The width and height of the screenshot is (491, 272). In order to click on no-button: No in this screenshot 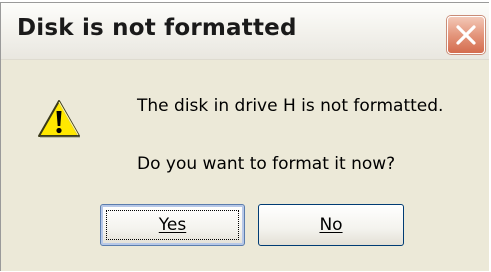, I will do `click(331, 225)`.